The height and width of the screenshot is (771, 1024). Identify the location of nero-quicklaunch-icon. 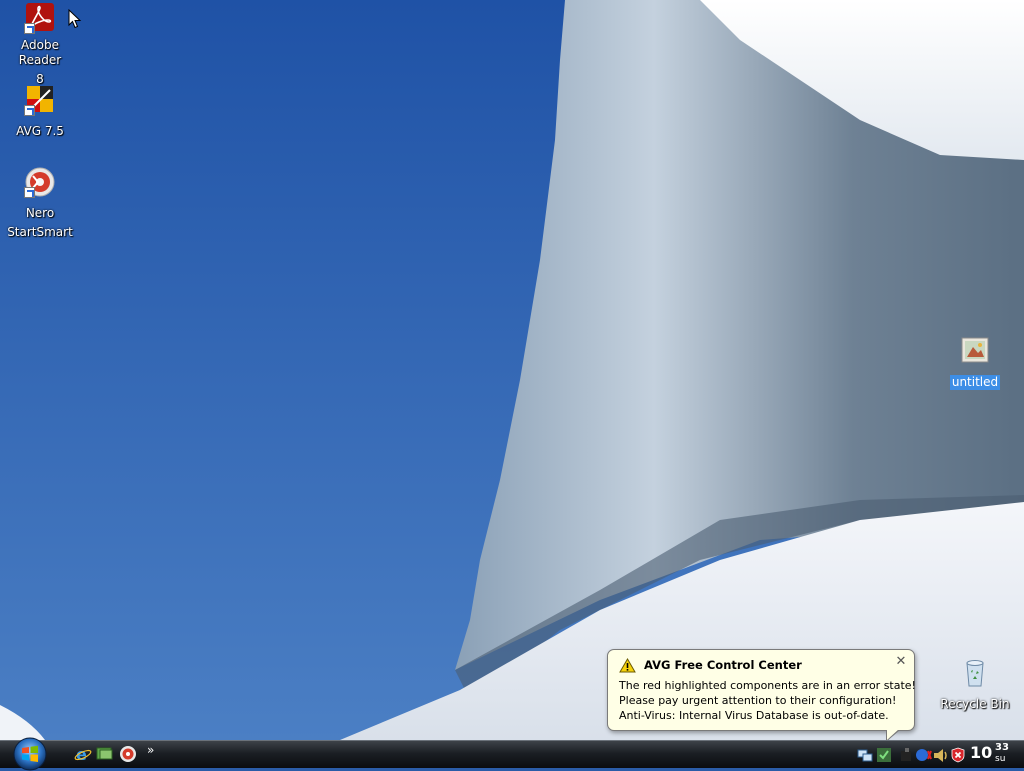
(128, 754).